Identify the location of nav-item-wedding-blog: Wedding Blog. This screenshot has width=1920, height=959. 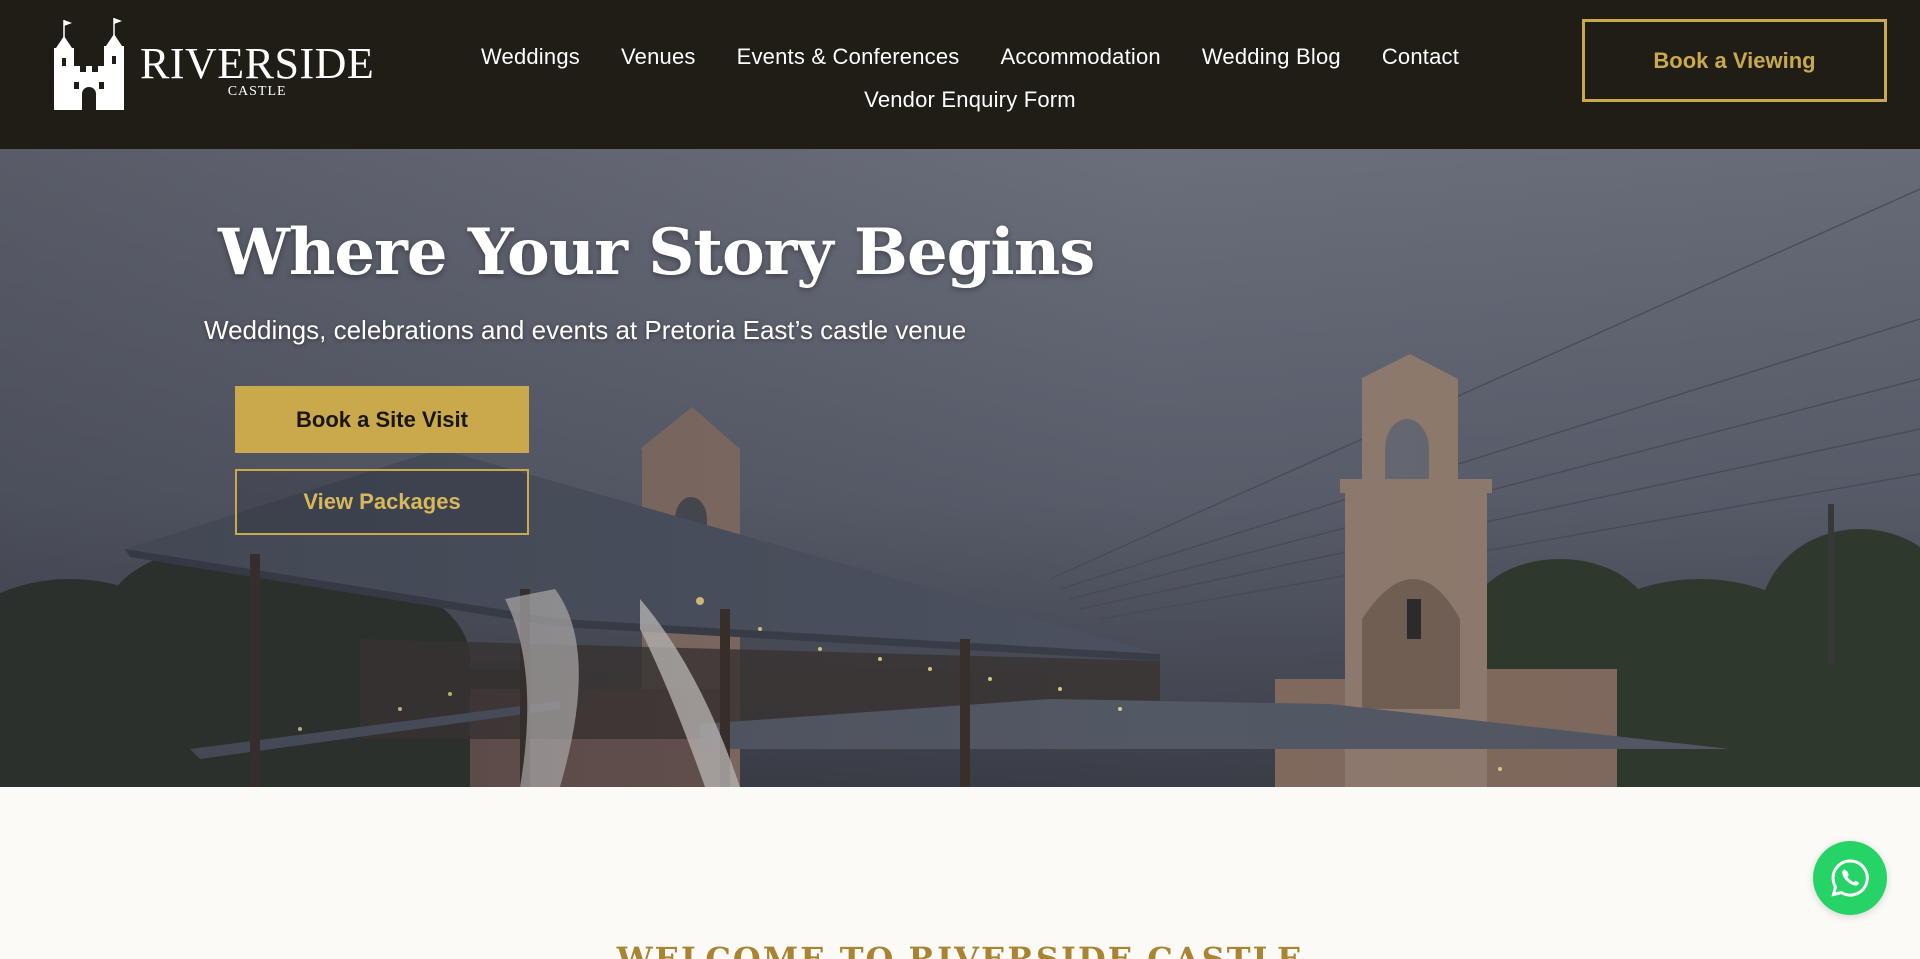
(1271, 57).